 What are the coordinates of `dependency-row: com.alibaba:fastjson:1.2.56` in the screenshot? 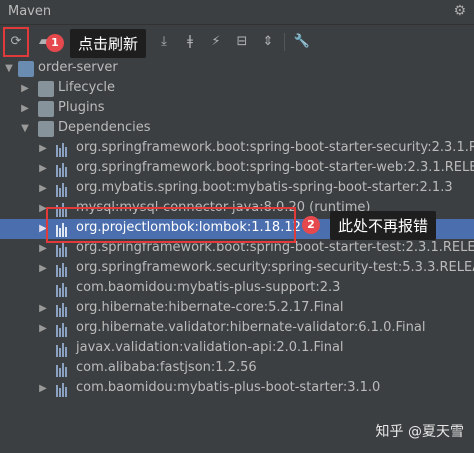 It's located at (237, 369).